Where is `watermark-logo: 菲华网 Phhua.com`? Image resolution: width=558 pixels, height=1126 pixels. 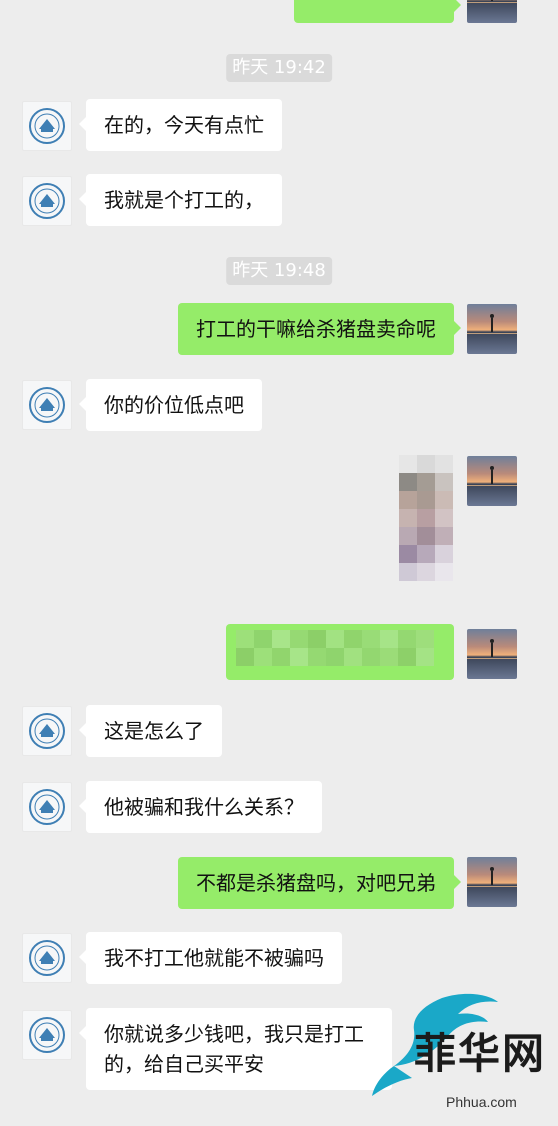 watermark-logo: 菲华网 Phhua.com is located at coordinates (462, 1054).